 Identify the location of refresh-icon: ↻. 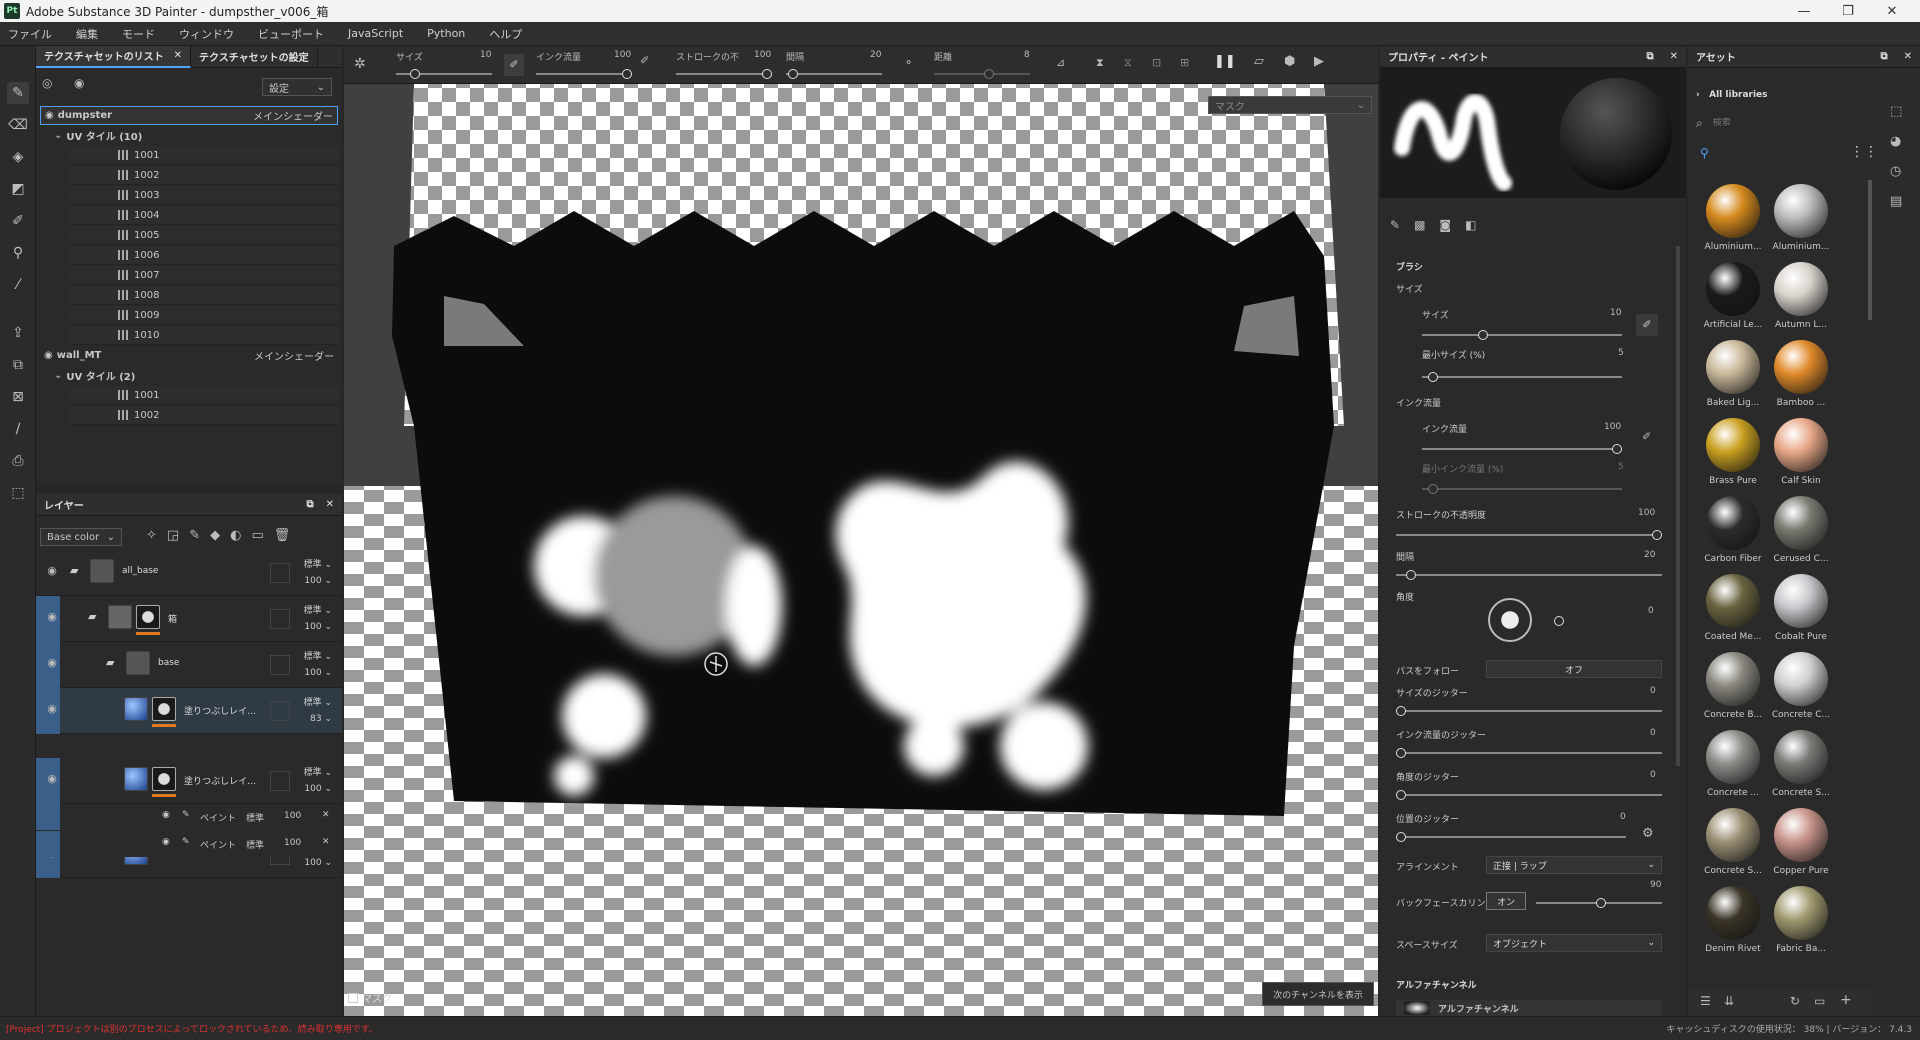
(1795, 1001).